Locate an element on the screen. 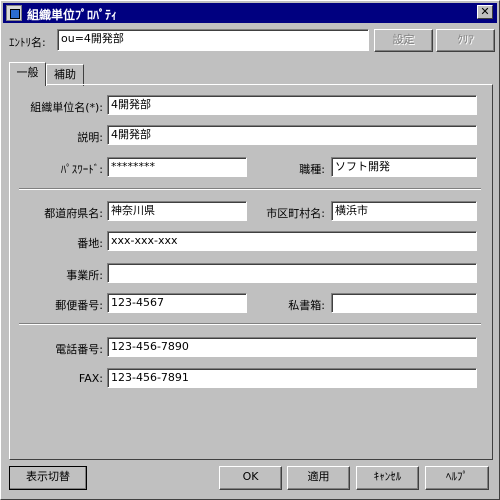 The image size is (500, 500). po-box-label: 私書箱: is located at coordinates (306, 305).